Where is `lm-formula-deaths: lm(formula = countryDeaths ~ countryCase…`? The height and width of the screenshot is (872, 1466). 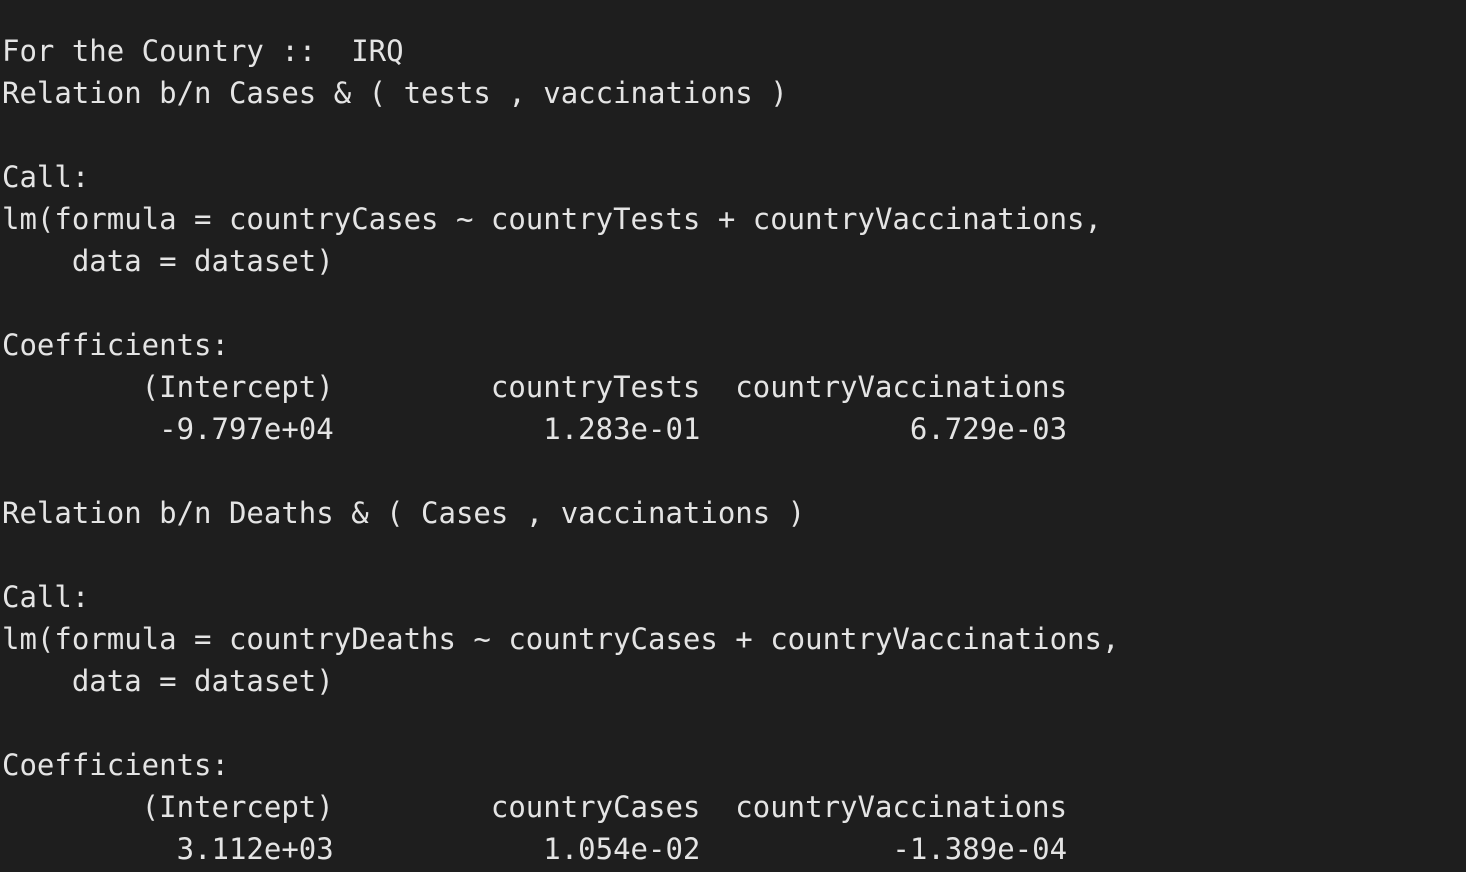 lm-formula-deaths: lm(formula = countryDeaths ~ countryCase… is located at coordinates (561, 639).